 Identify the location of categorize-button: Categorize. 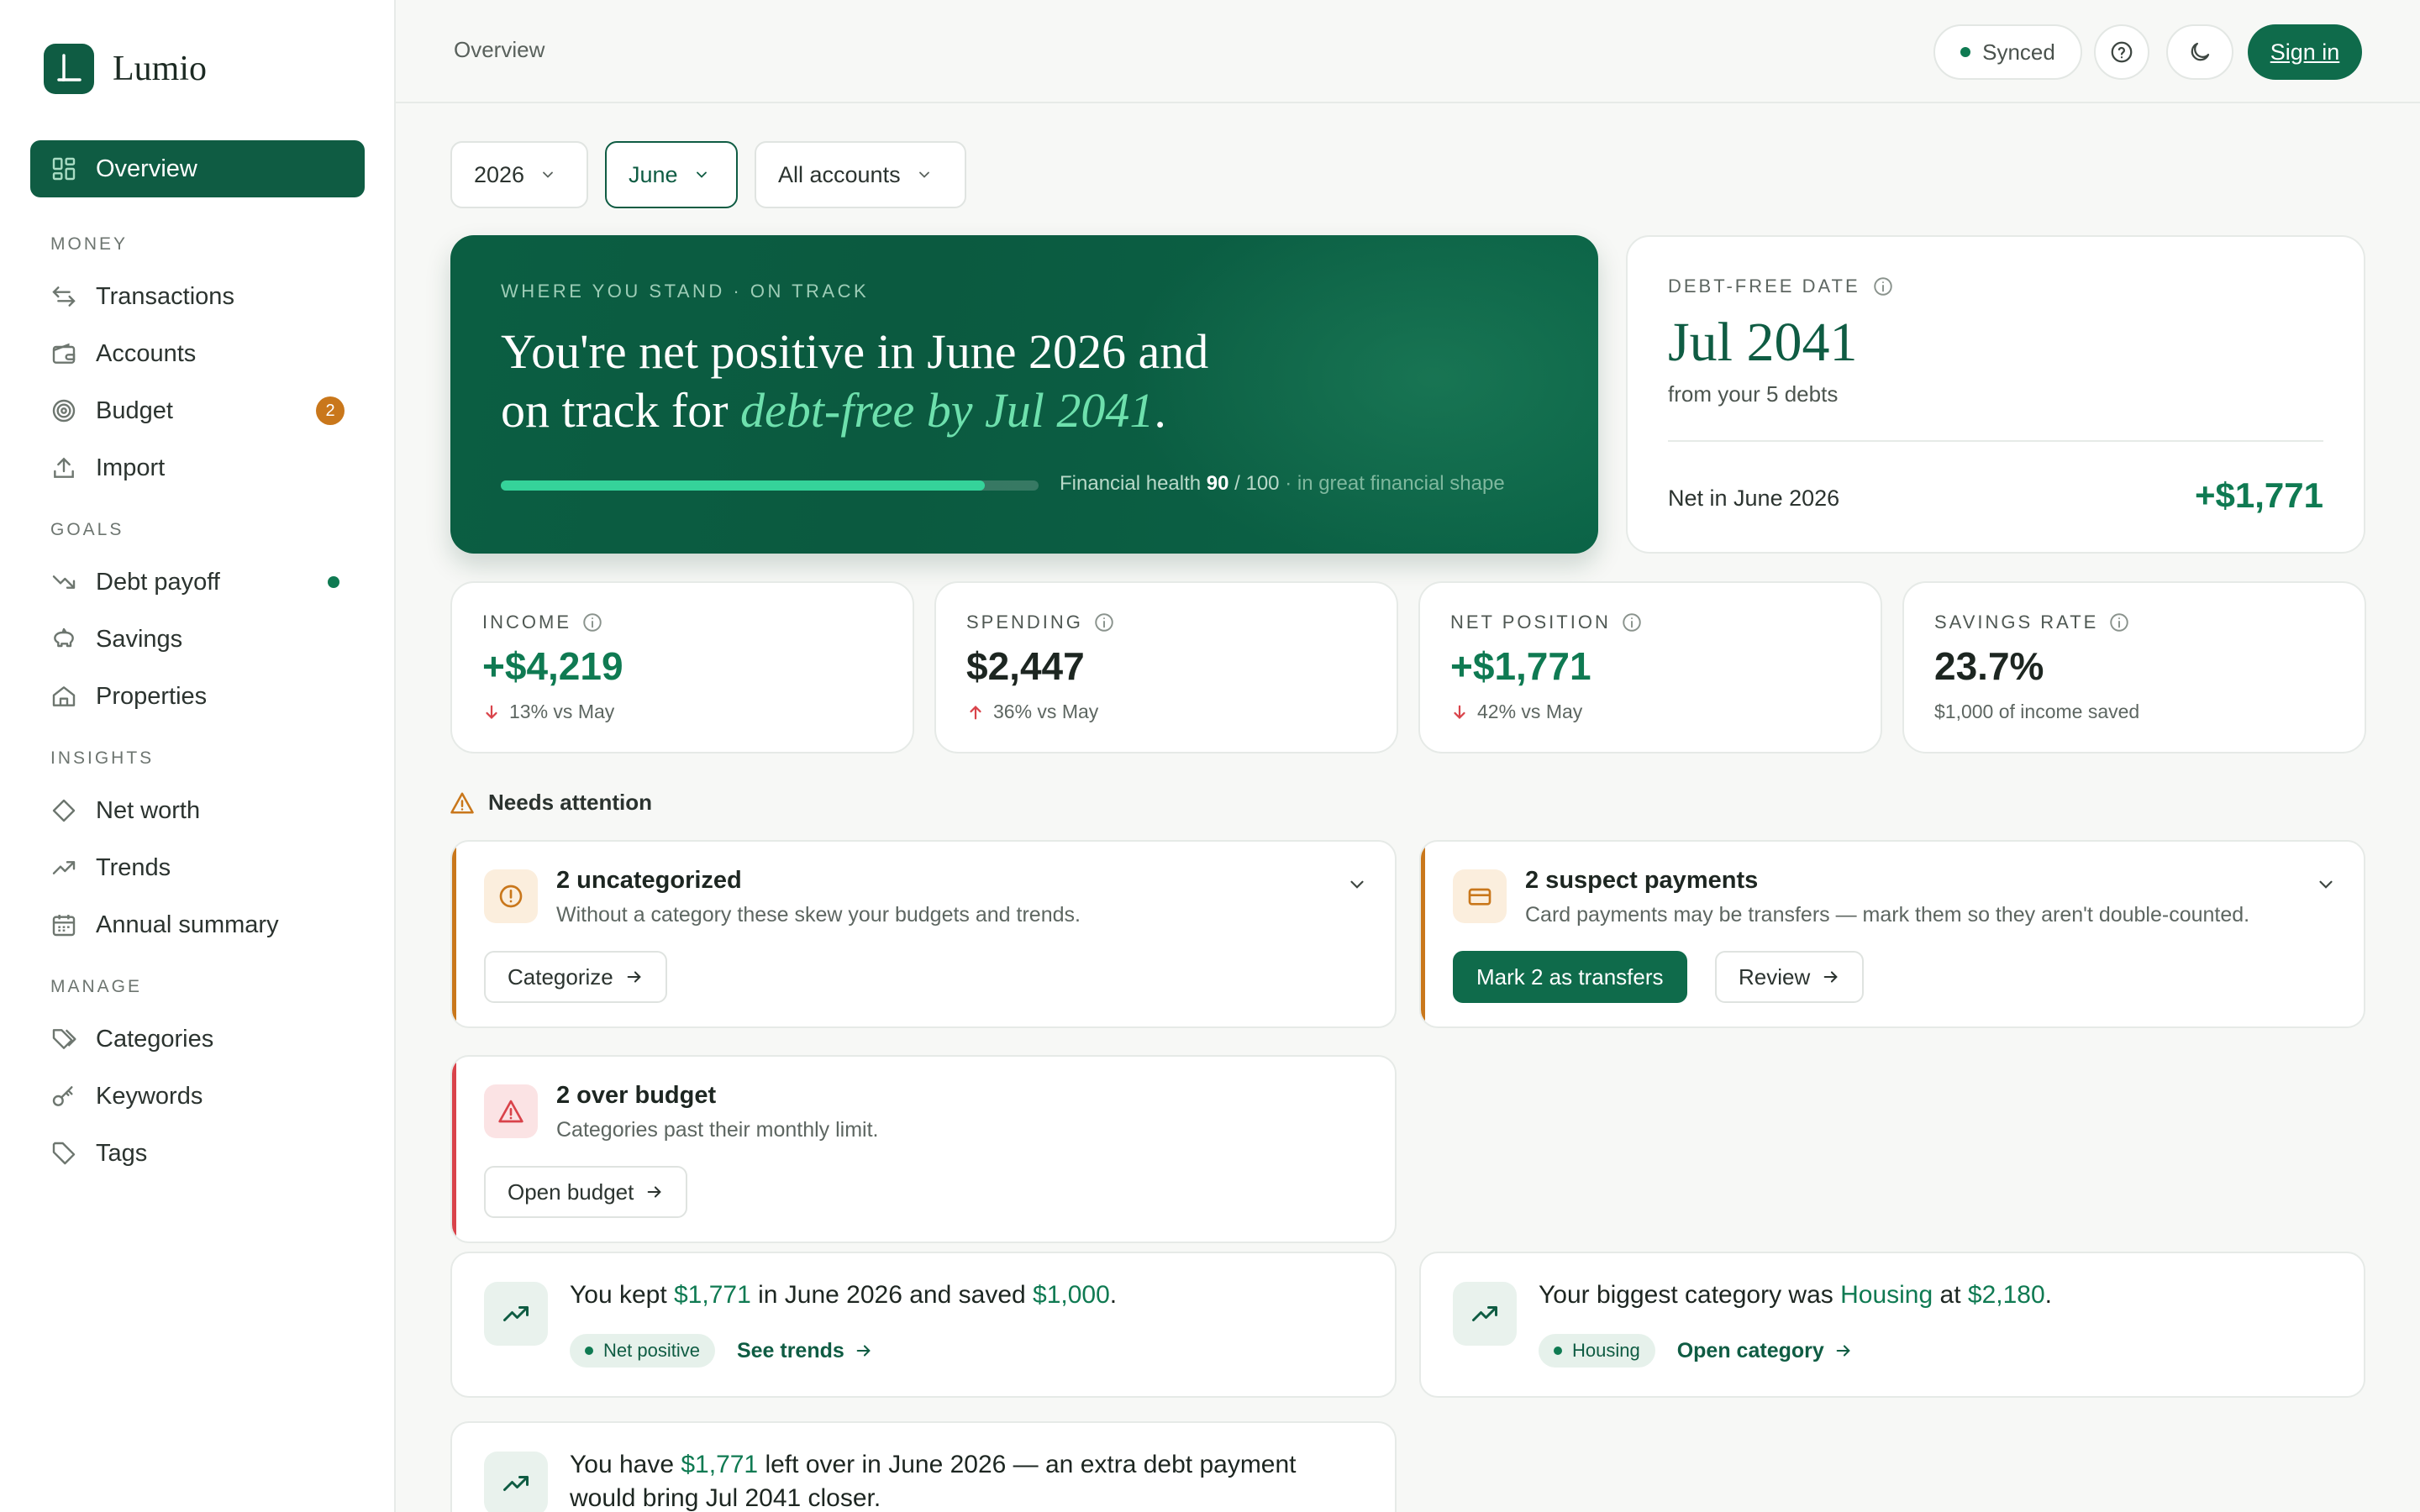
(575, 977).